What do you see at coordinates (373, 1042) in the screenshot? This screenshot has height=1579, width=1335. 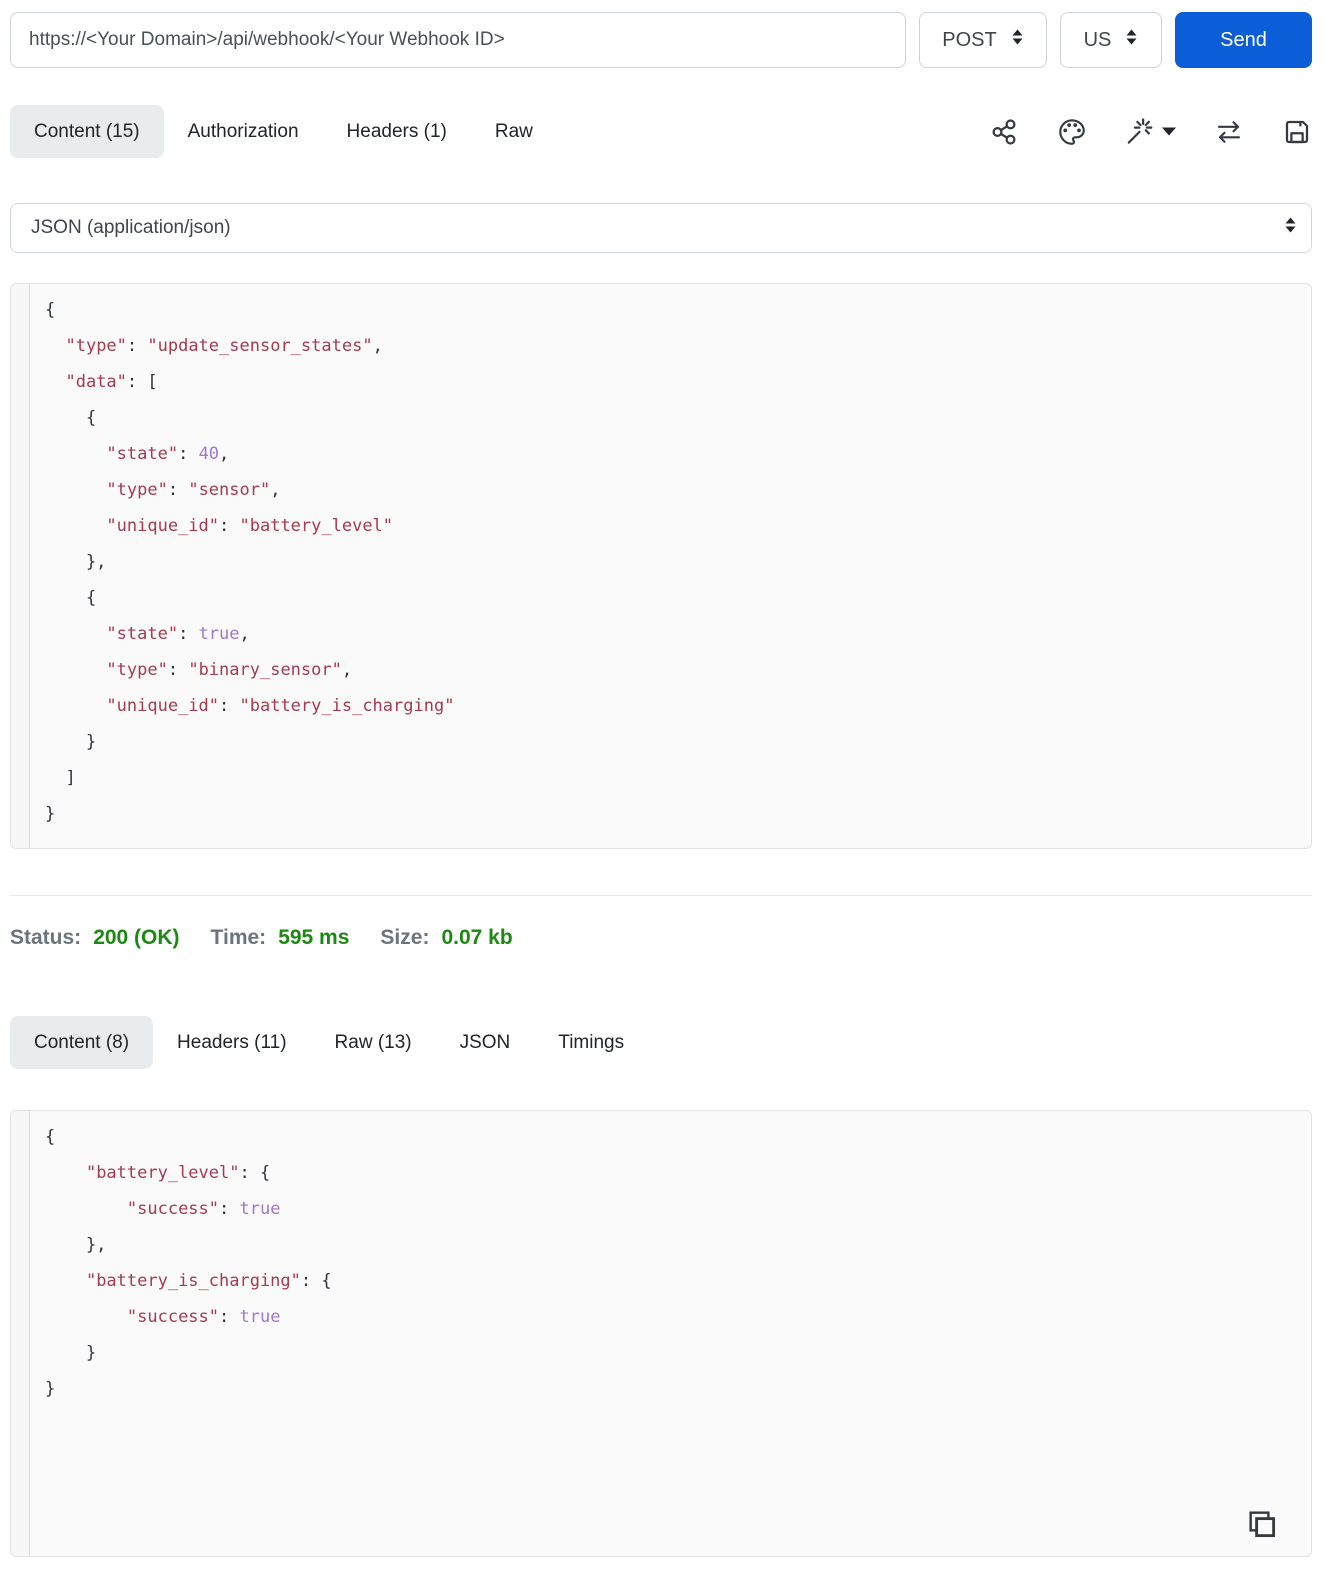 I see `tab-response-raw: Raw (13)` at bounding box center [373, 1042].